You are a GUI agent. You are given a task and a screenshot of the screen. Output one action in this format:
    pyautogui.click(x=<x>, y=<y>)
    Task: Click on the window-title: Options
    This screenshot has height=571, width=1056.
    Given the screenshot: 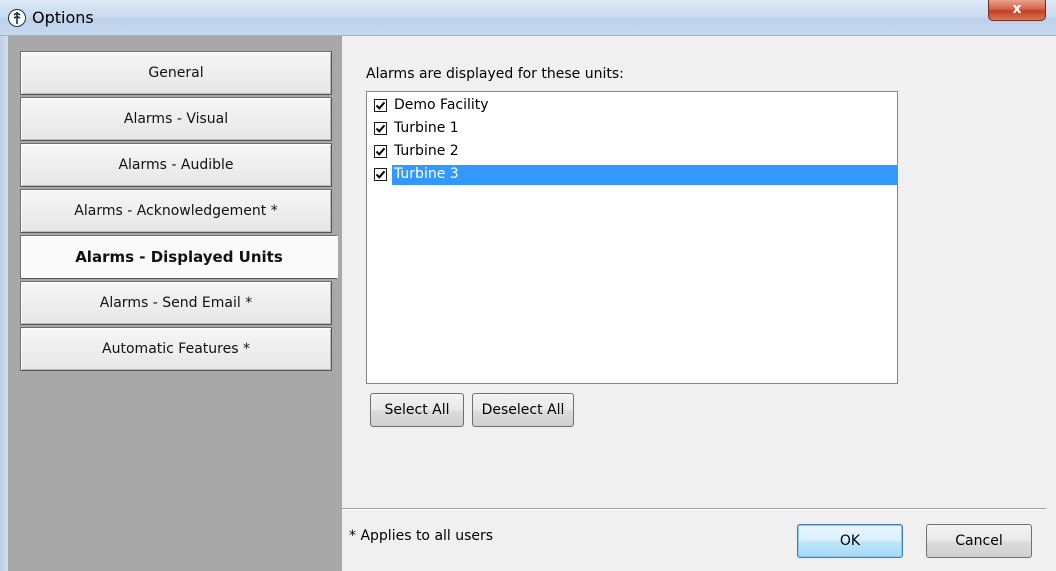 What is the action you would take?
    pyautogui.click(x=63, y=17)
    